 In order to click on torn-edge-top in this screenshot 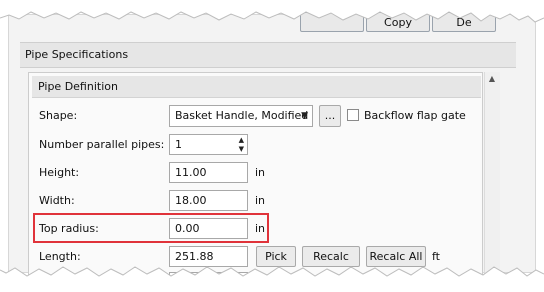, I will do `click(272, 11)`.